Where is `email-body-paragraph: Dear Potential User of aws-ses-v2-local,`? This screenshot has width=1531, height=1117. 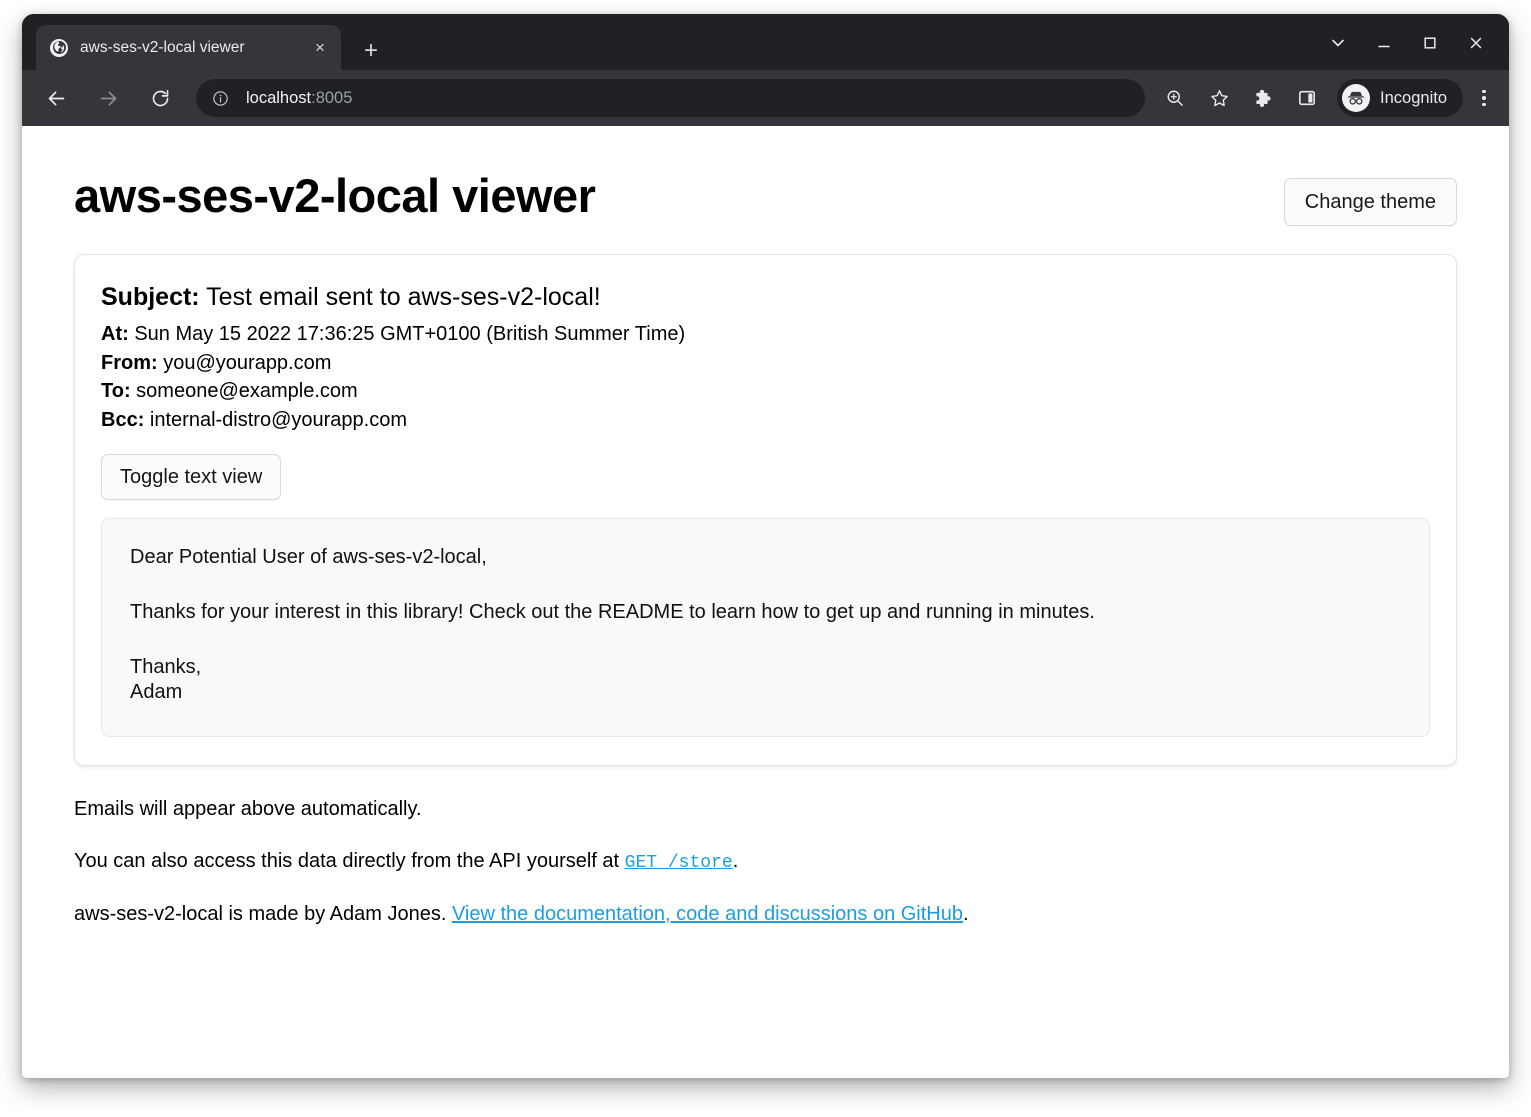
email-body-paragraph: Dear Potential User of aws-ses-v2-local, is located at coordinates (308, 557).